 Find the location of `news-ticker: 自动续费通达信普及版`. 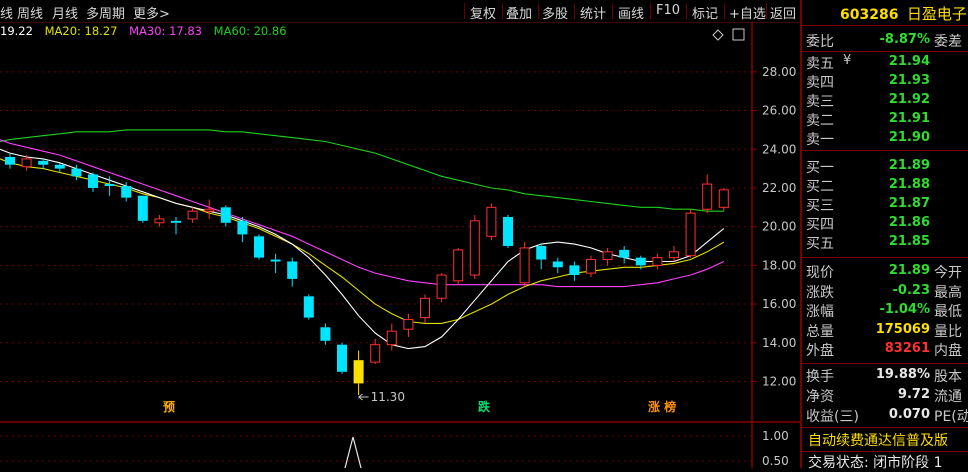

news-ticker: 自动续费通达信普及版 is located at coordinates (878, 439).